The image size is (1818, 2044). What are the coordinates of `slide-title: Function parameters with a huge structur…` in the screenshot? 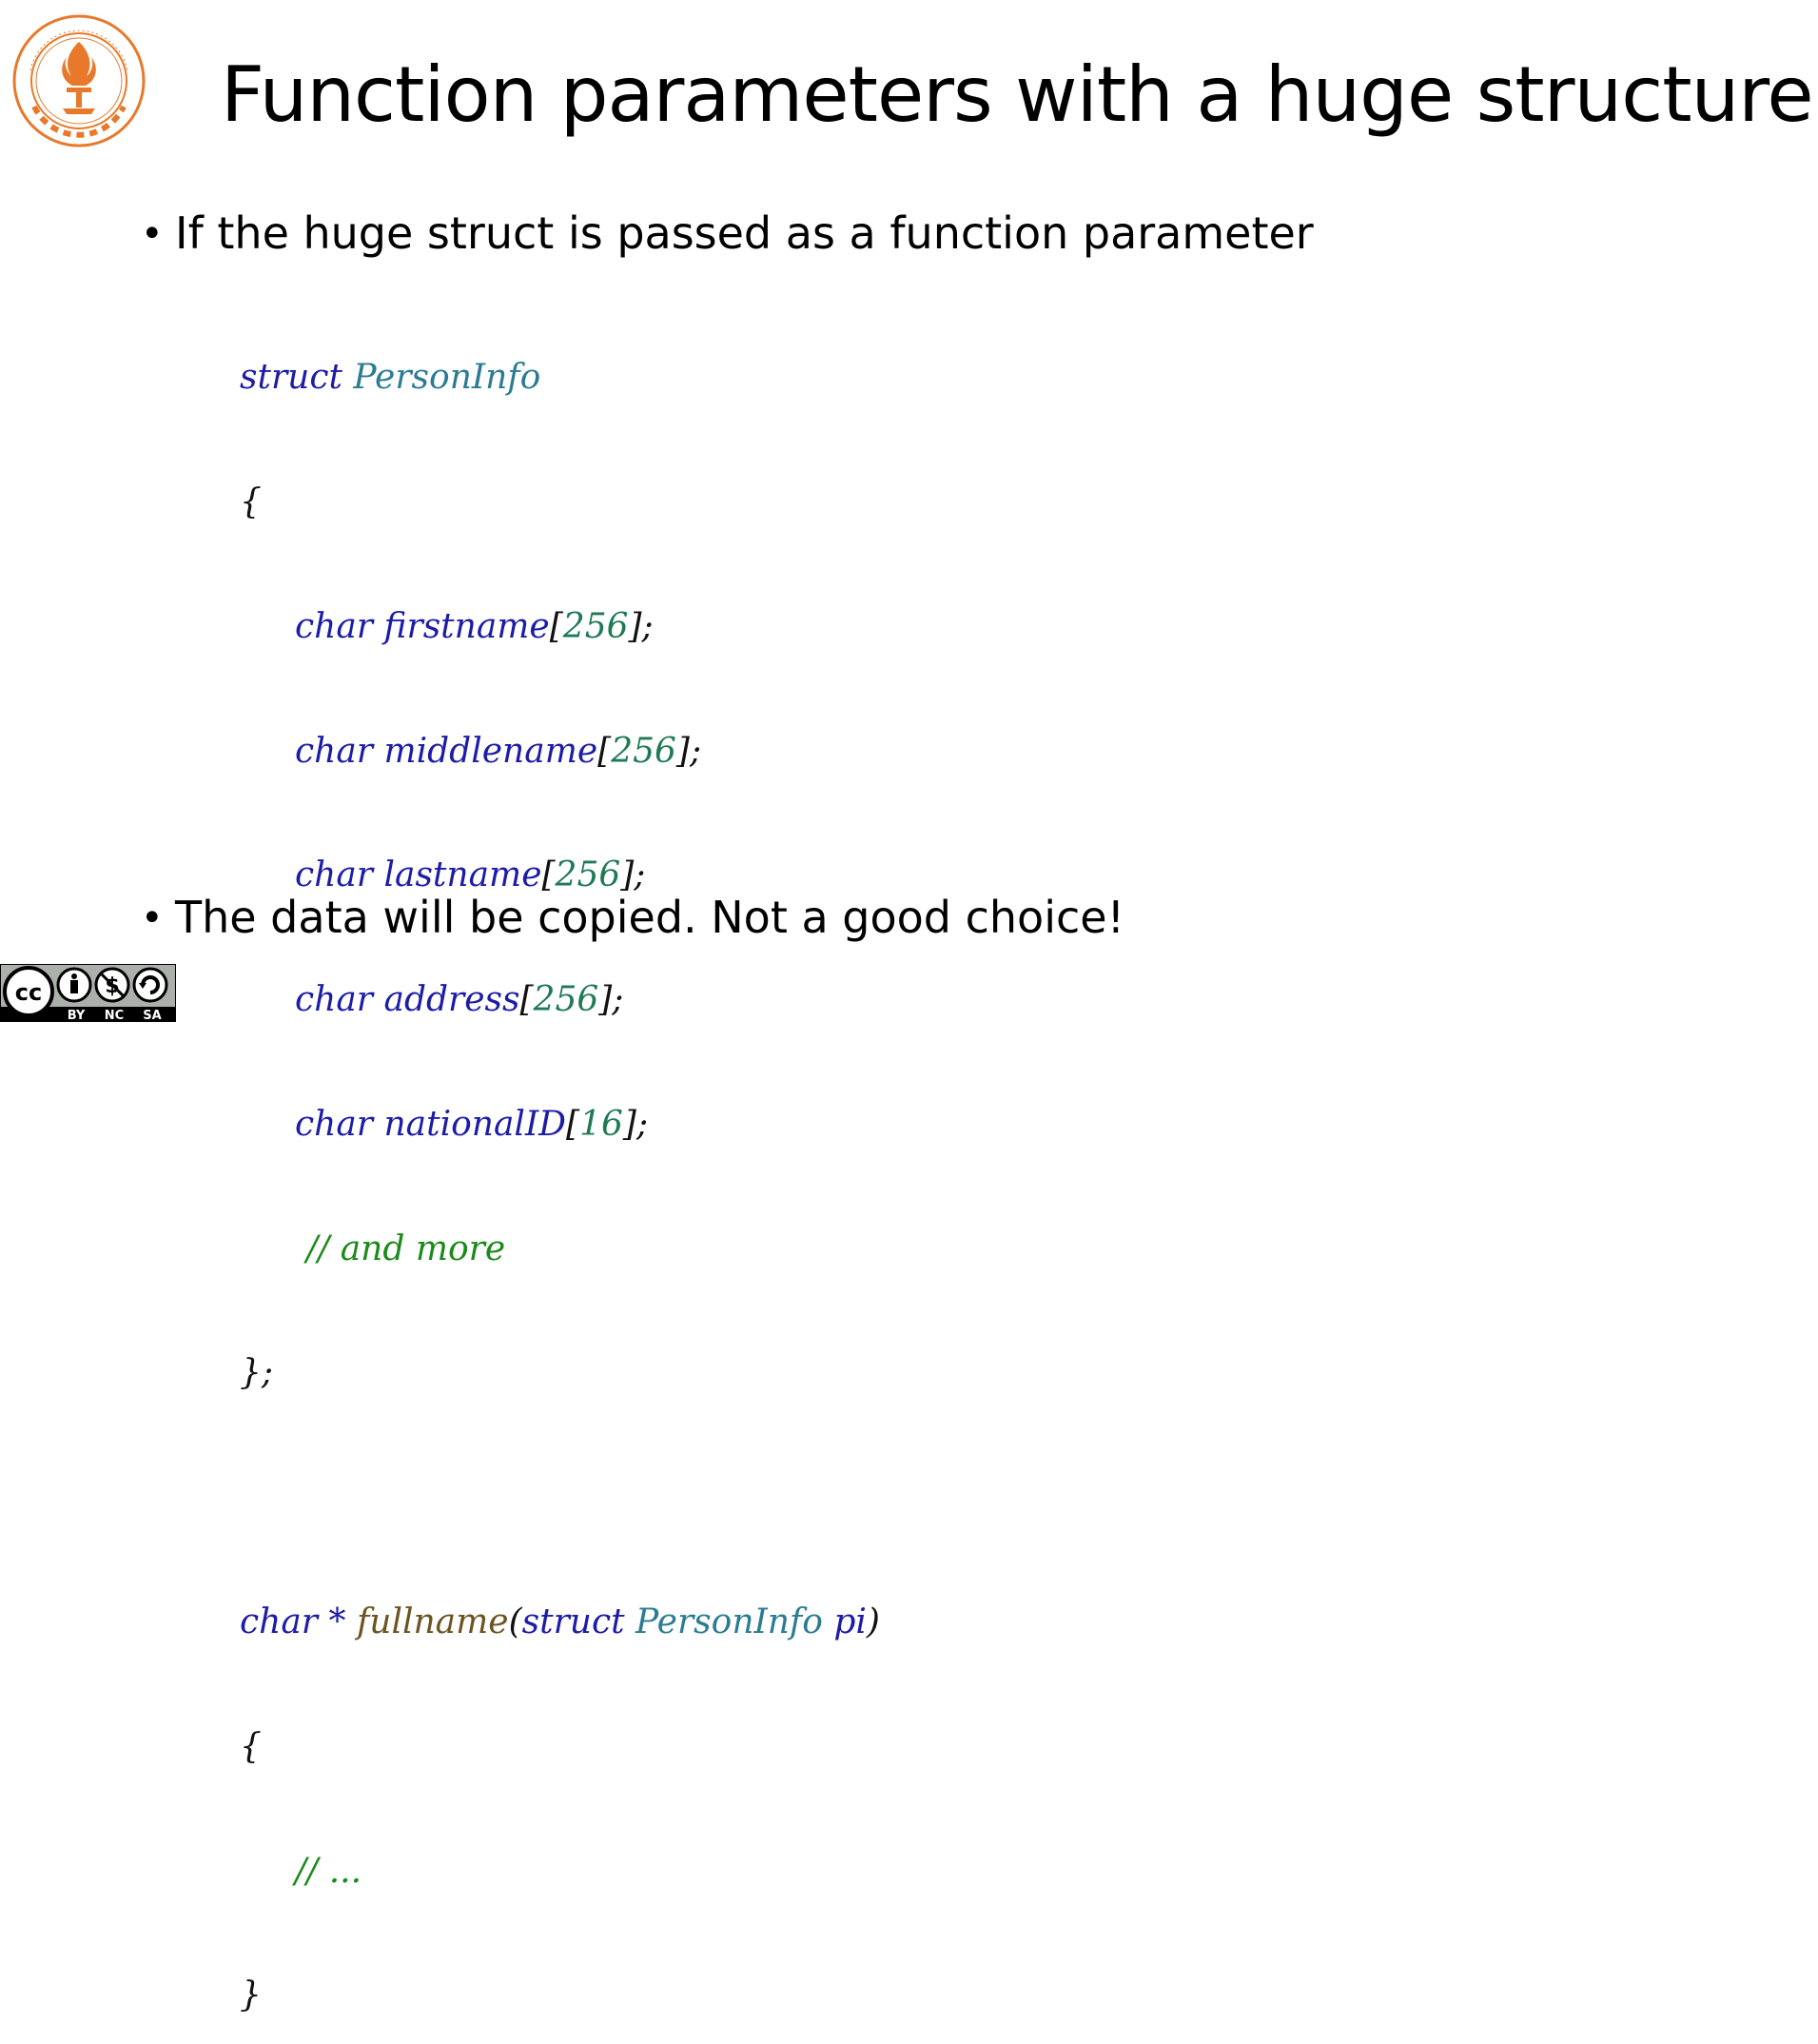 It's located at (1017, 95).